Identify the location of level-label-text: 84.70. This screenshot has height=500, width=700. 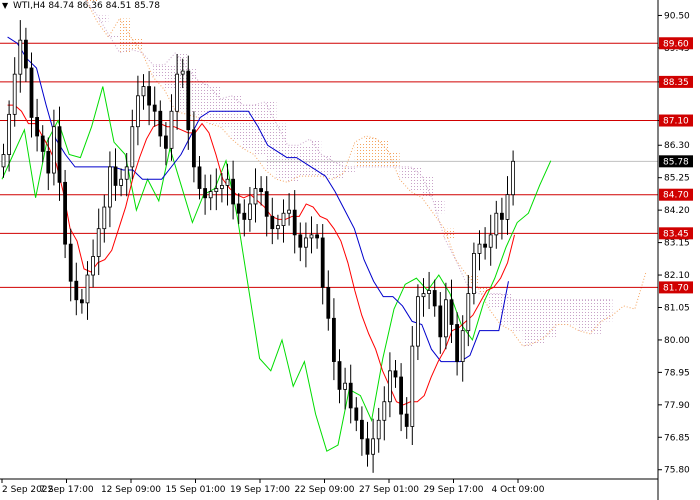
(676, 196).